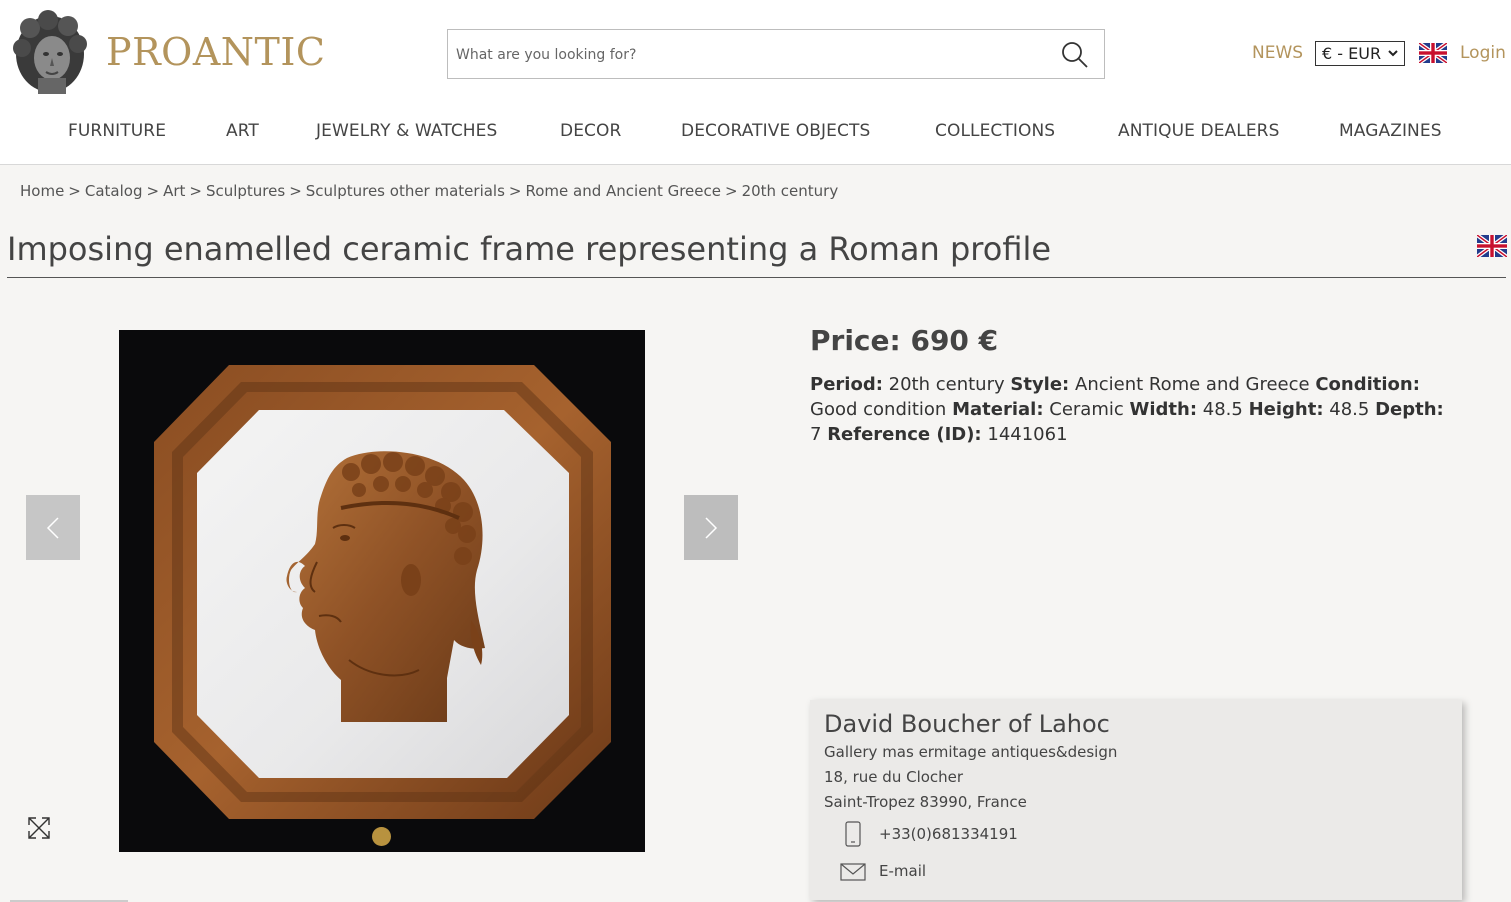 The image size is (1511, 902). I want to click on breadcrumb-rome-greece: Rome and Ancient Greece, so click(623, 191).